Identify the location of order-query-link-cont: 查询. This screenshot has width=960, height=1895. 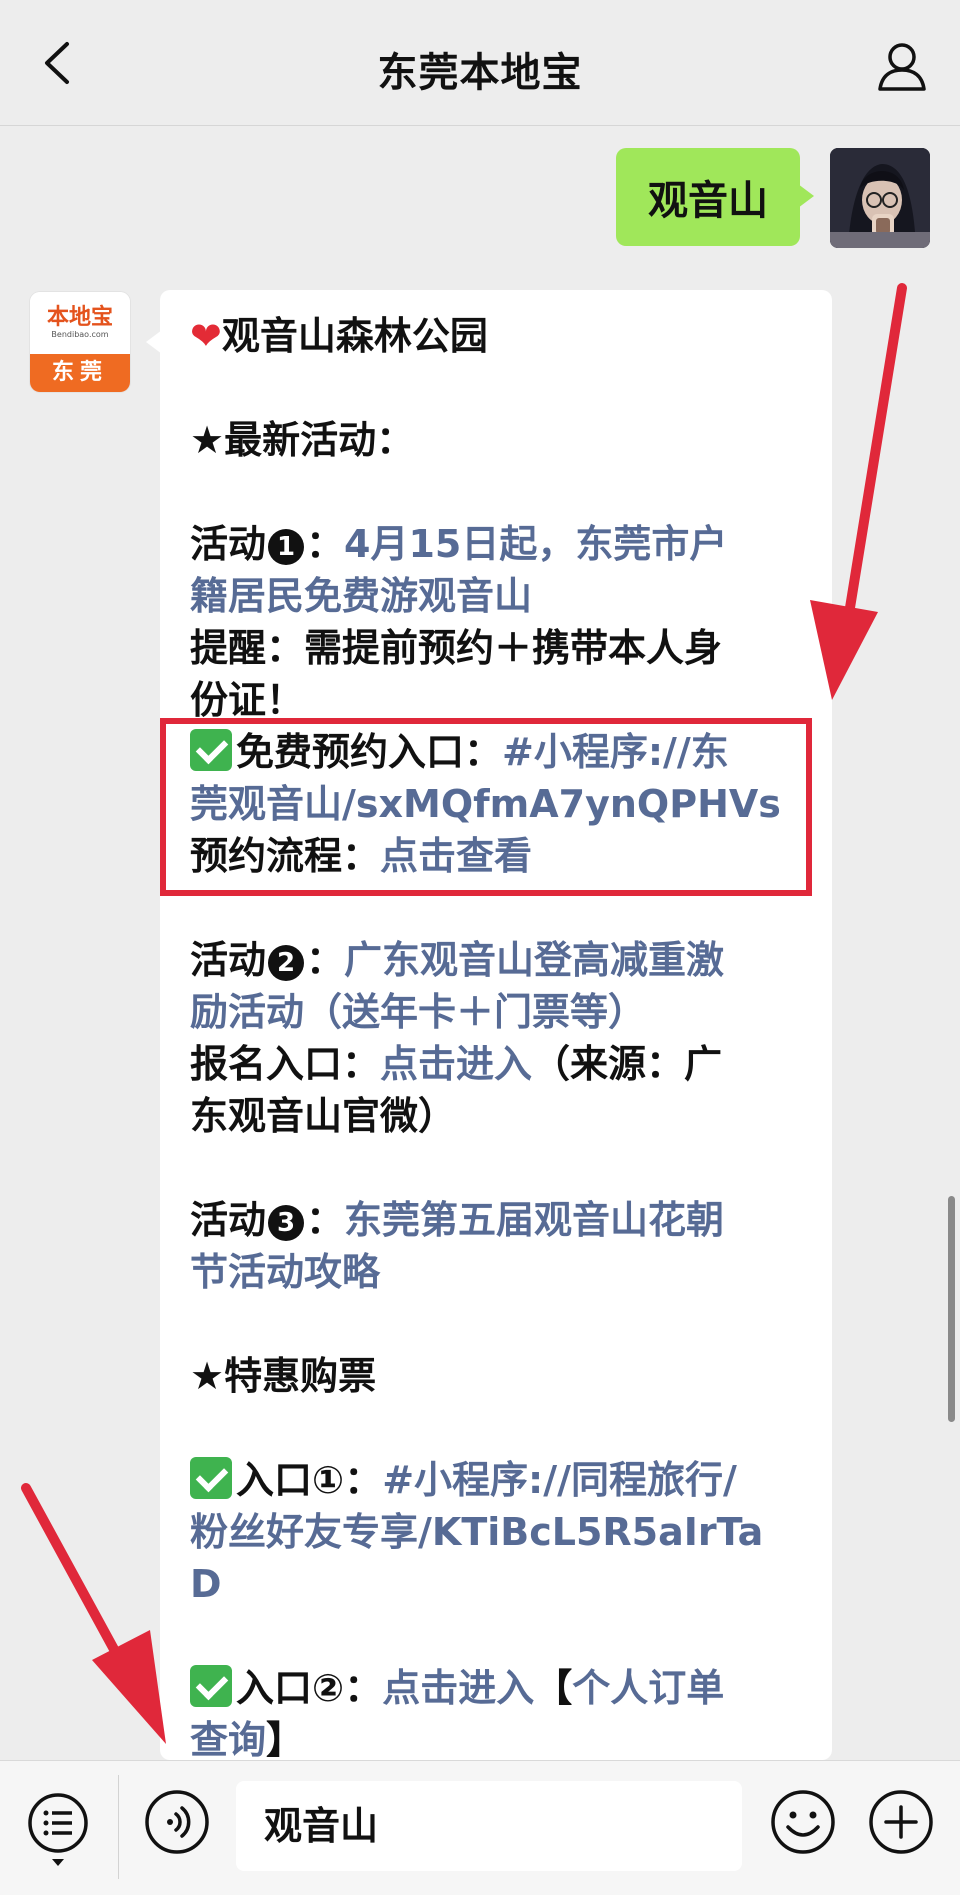
(228, 1739).